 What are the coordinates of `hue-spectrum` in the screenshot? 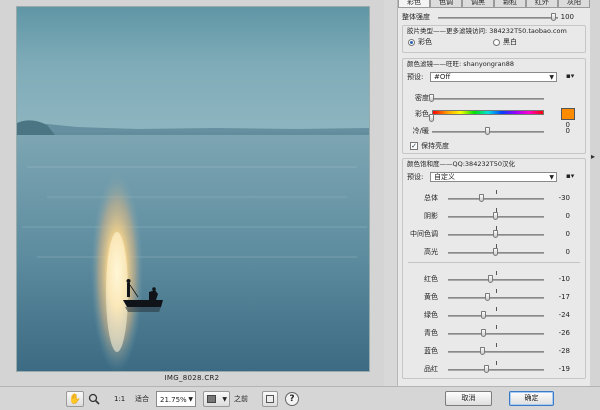 It's located at (488, 112).